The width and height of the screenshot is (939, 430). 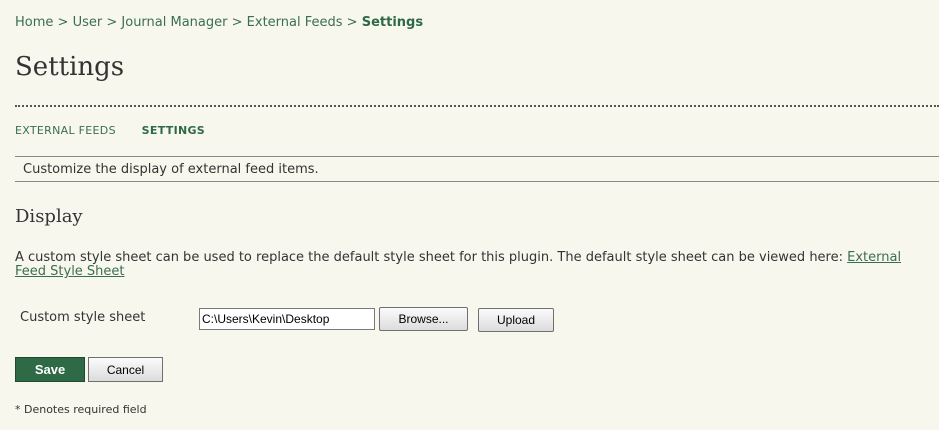 What do you see at coordinates (516, 320) in the screenshot?
I see `upload-button: Upload` at bounding box center [516, 320].